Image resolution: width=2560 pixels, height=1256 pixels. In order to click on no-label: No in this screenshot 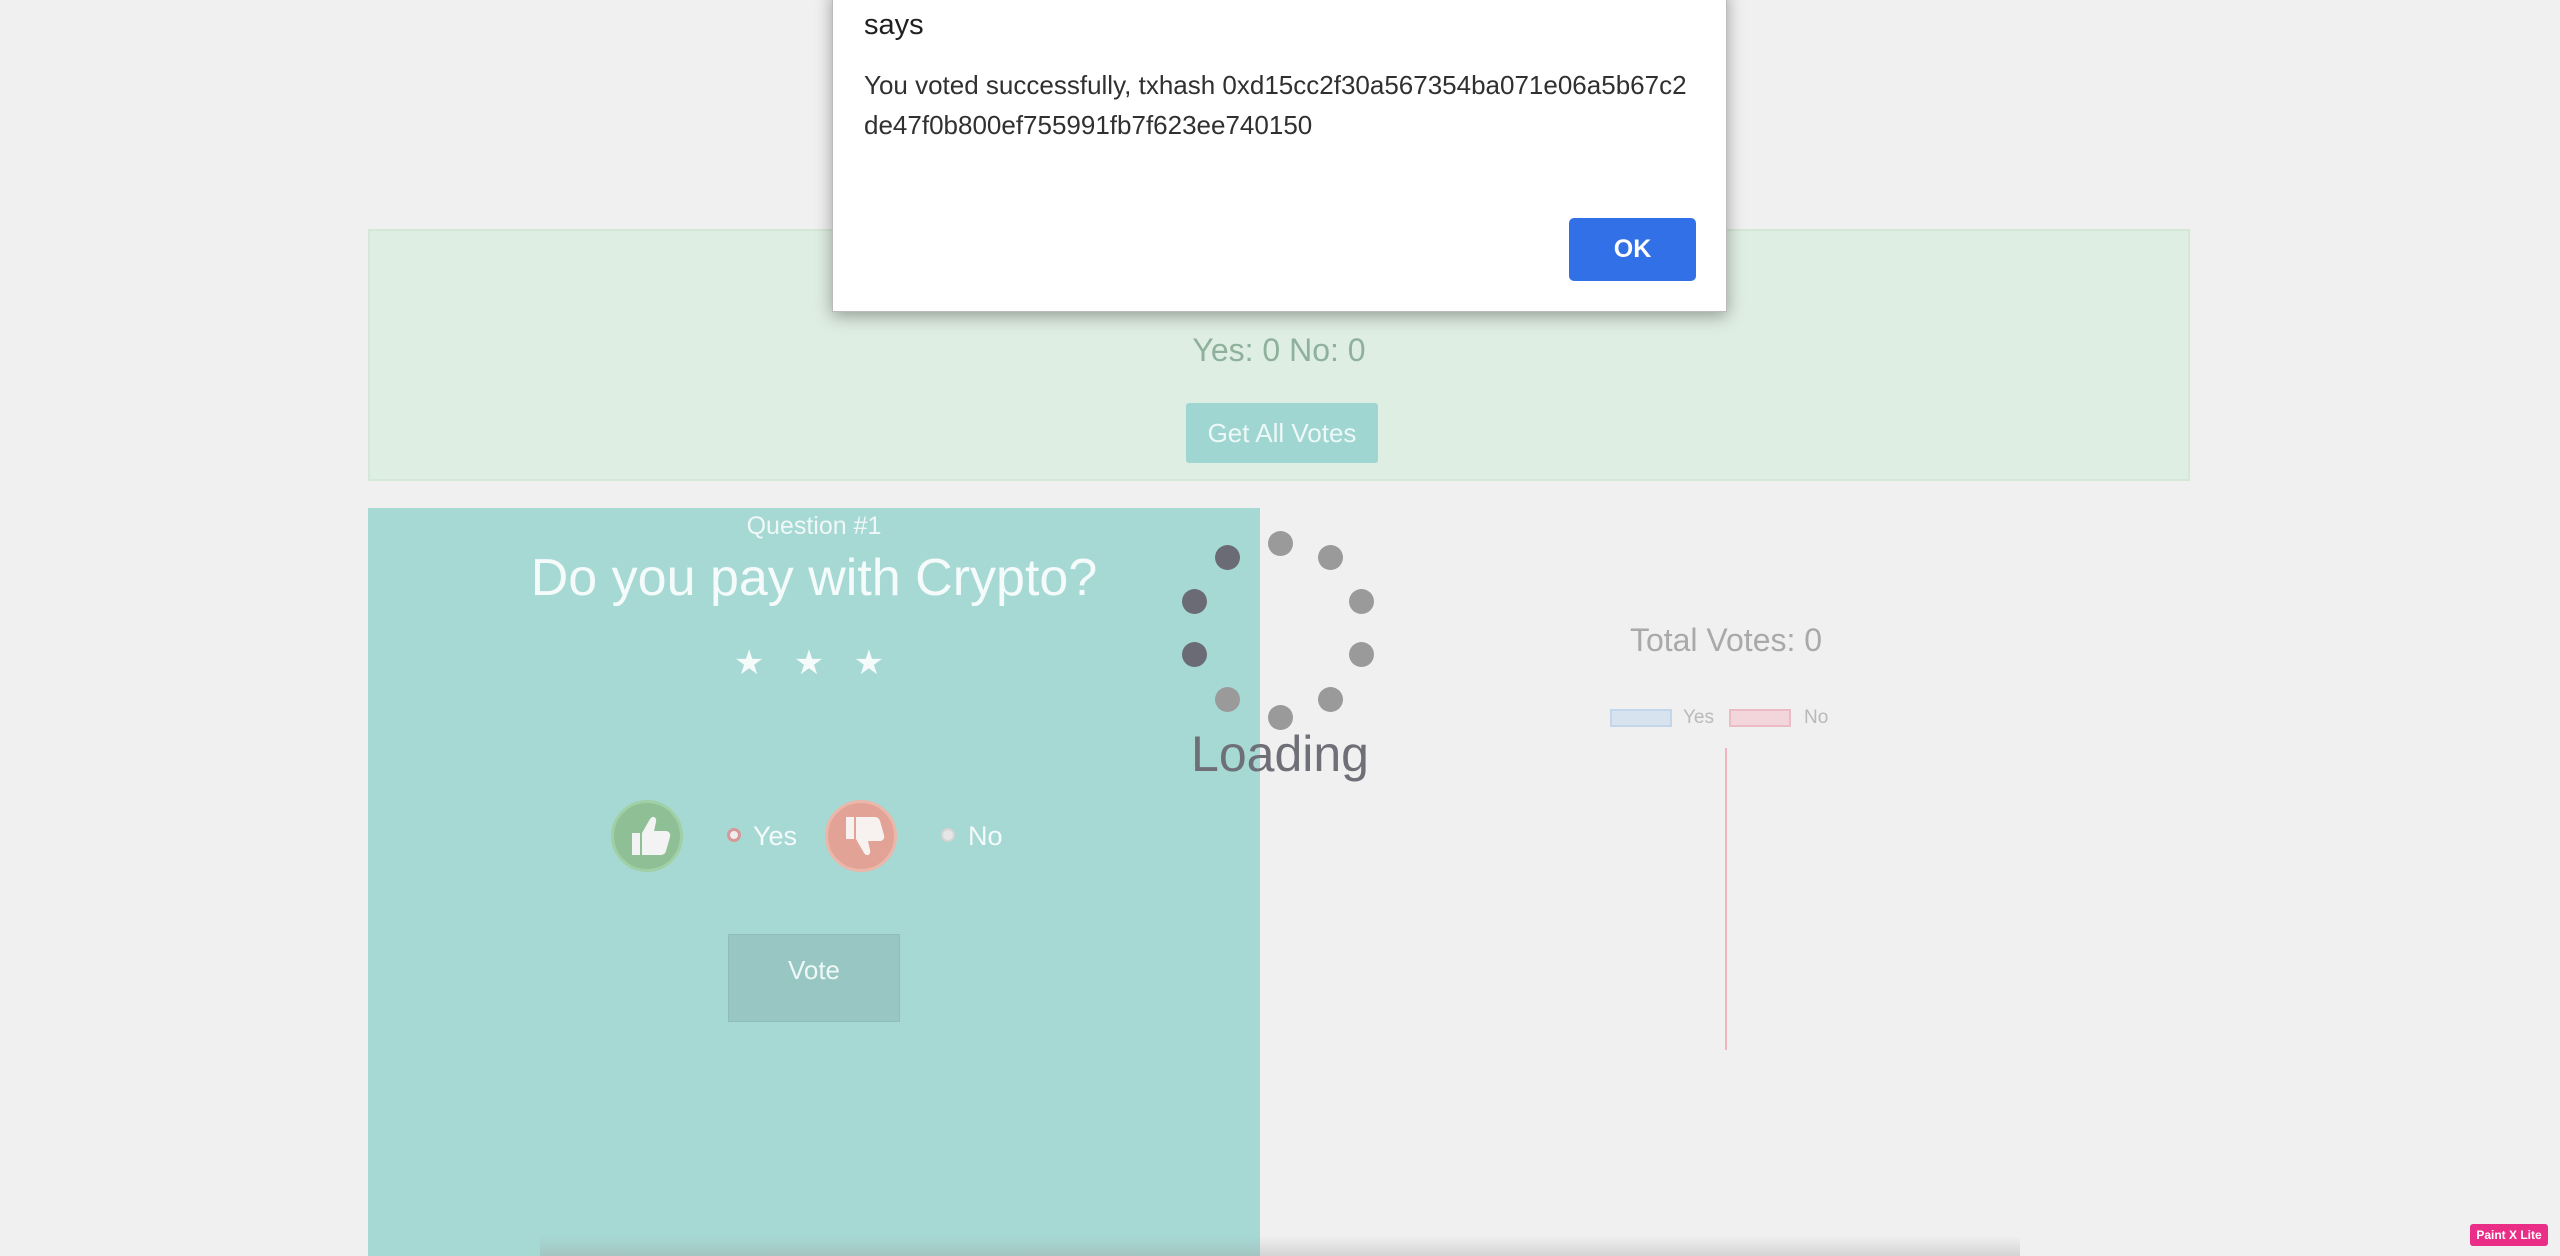, I will do `click(985, 836)`.